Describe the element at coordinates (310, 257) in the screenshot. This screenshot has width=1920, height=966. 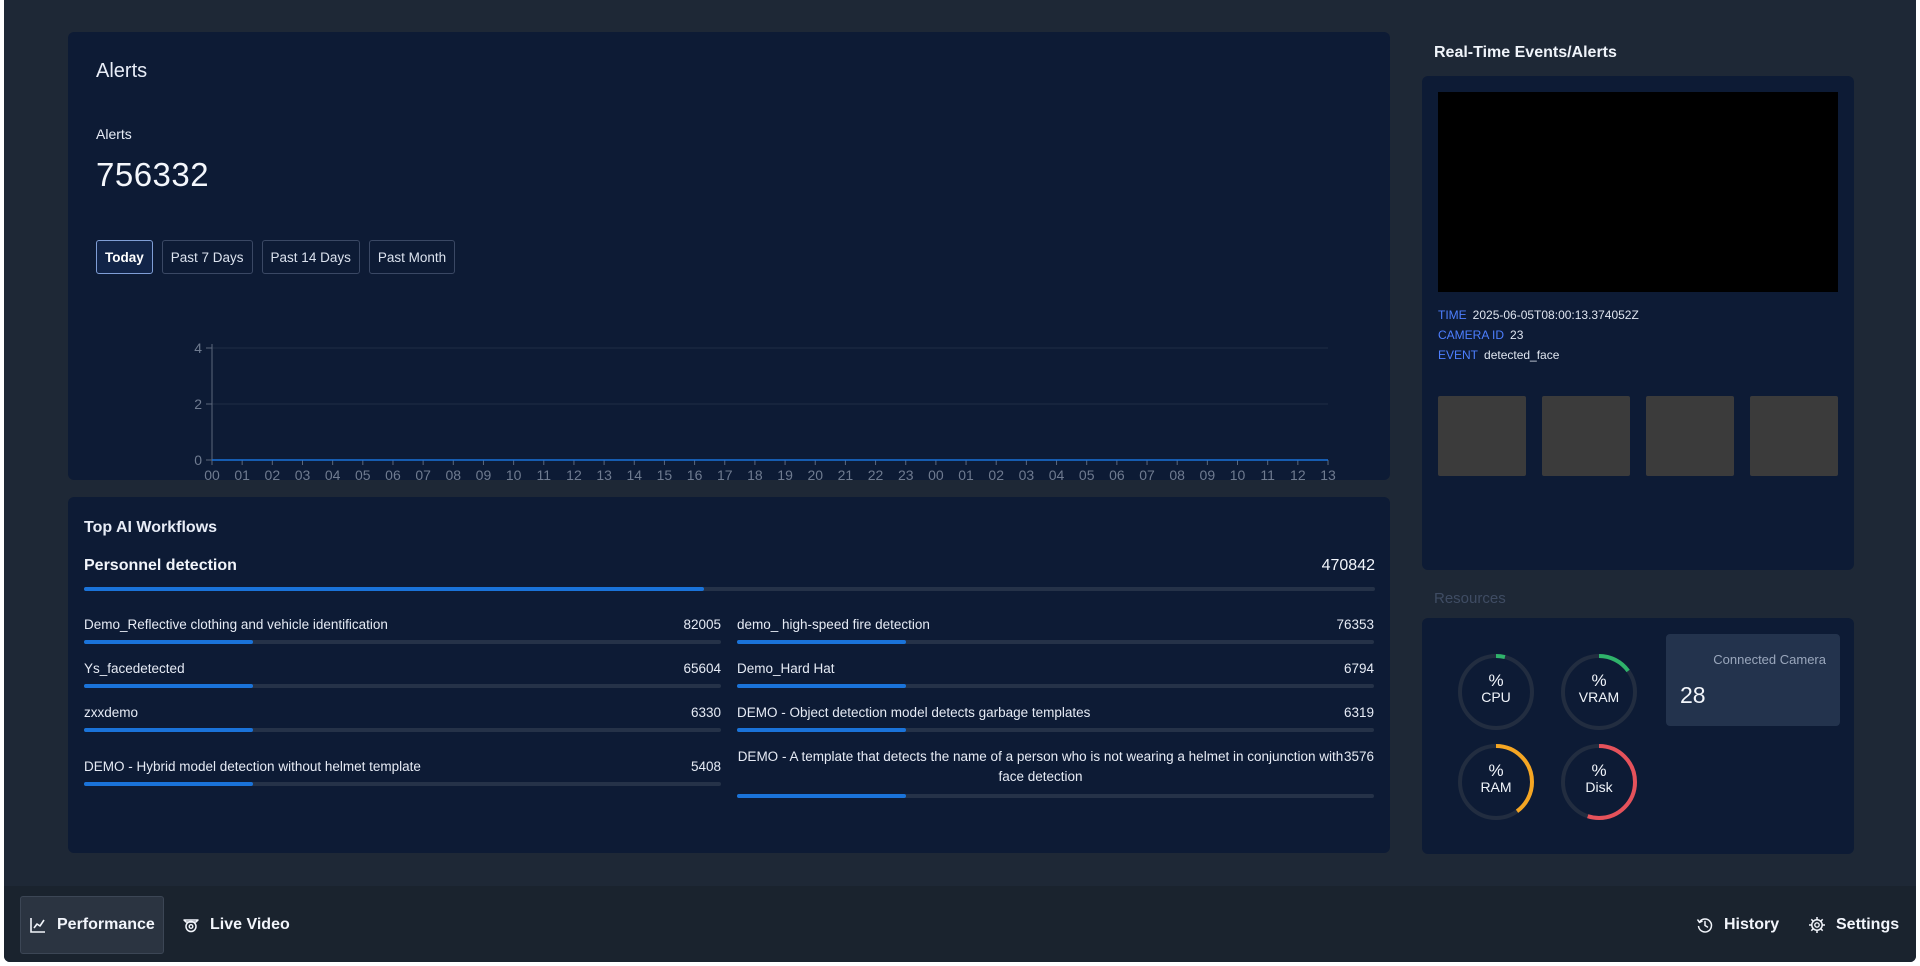
I see `range-past-14-days-button: Past 14 Days` at that location.